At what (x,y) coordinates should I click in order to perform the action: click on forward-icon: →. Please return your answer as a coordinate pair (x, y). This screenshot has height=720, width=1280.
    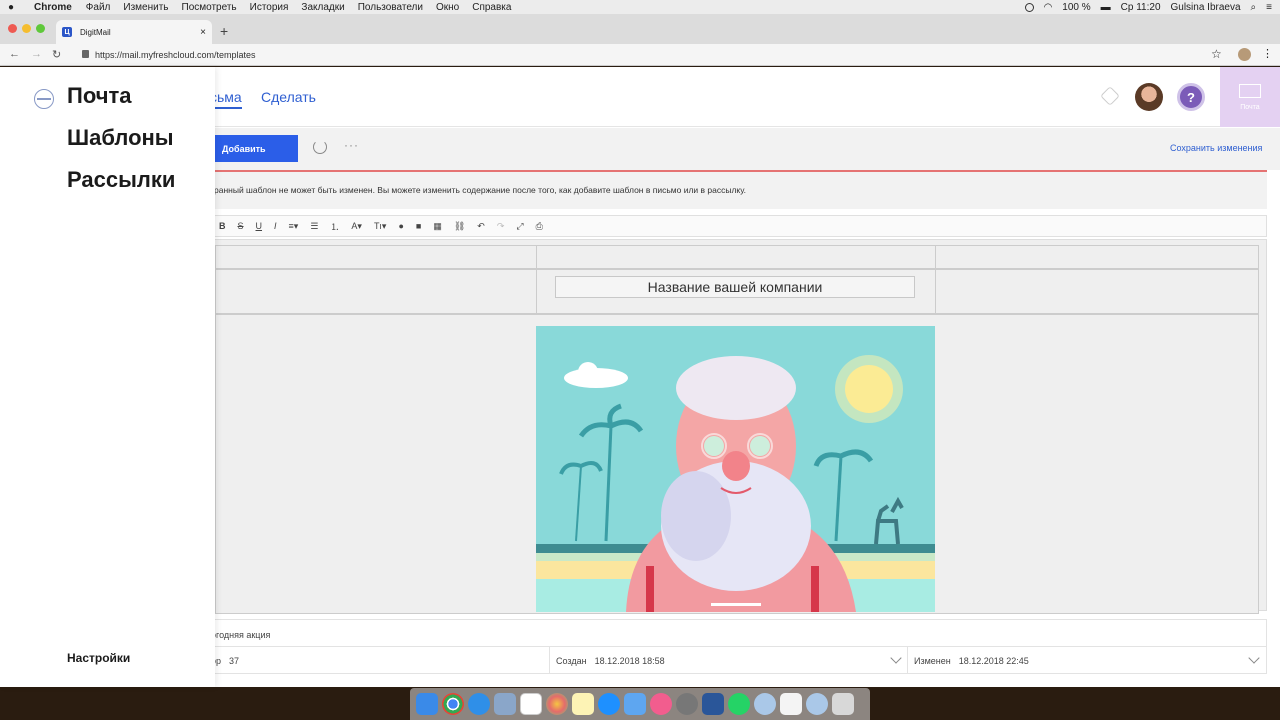
    Looking at the image, I should click on (36, 54).